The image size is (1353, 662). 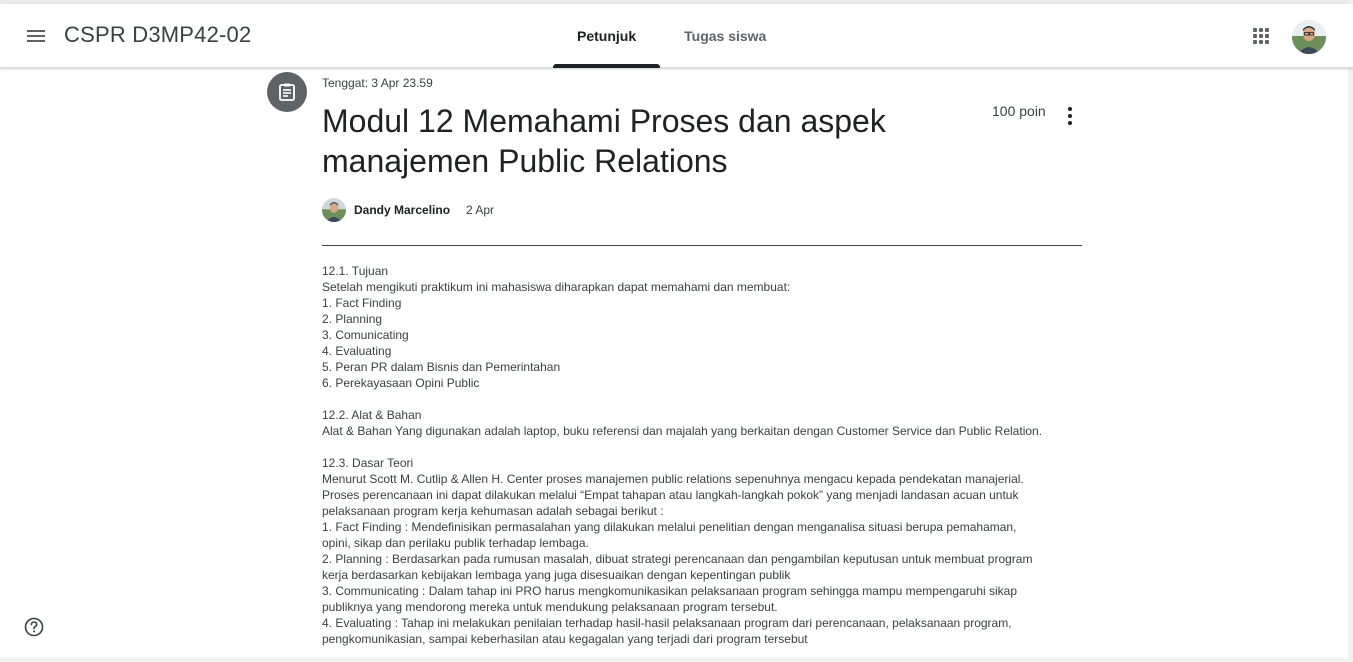 What do you see at coordinates (1309, 37) in the screenshot?
I see `profile-avatar` at bounding box center [1309, 37].